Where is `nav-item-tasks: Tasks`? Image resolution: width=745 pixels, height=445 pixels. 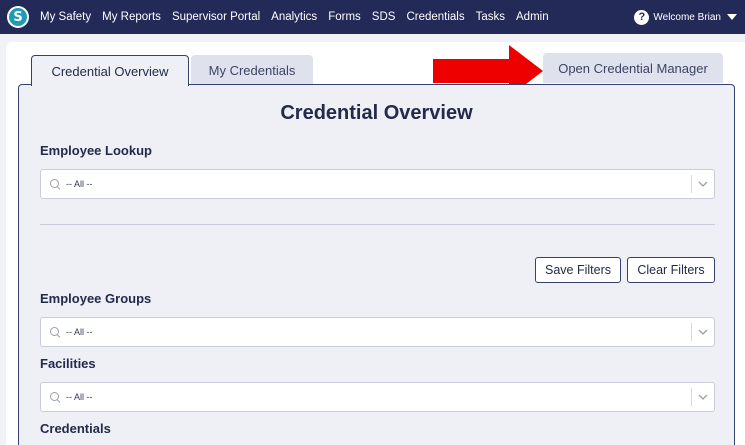 nav-item-tasks: Tasks is located at coordinates (490, 17).